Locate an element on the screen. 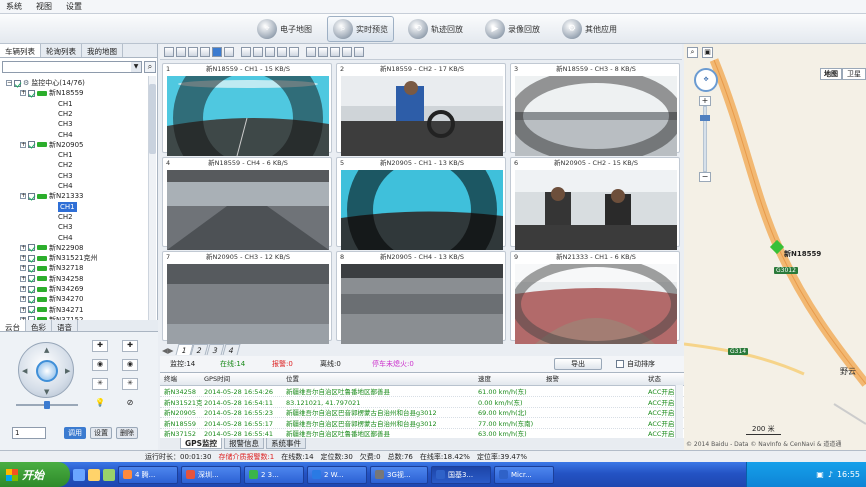  tree-vehicle: + 新N32718 is located at coordinates (52, 268).